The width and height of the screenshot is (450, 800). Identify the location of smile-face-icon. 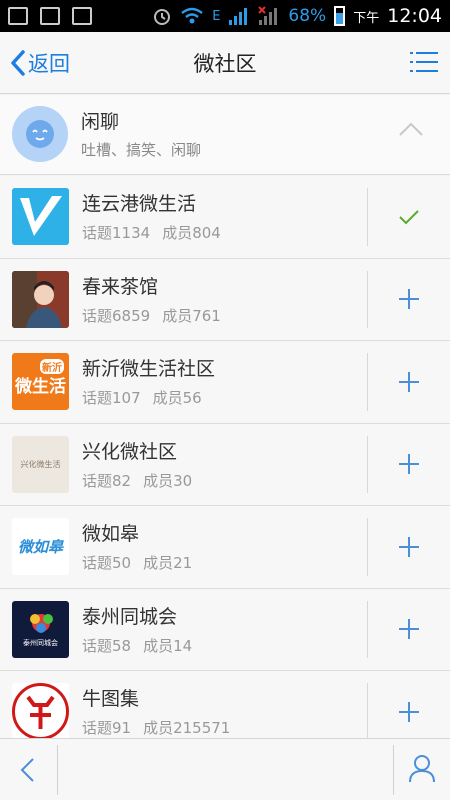
(40, 134).